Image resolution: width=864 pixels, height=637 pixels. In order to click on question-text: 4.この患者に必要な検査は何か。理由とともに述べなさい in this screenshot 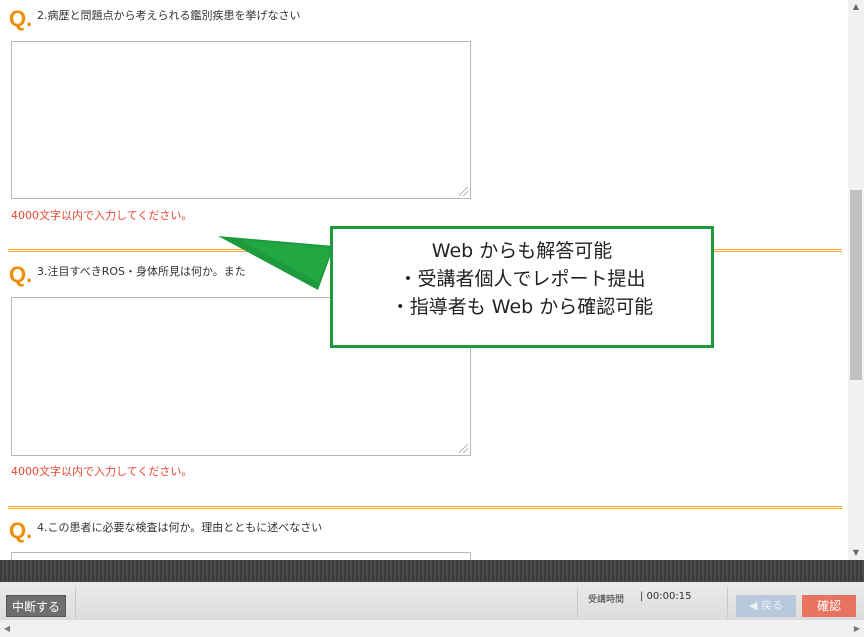, I will do `click(180, 527)`.